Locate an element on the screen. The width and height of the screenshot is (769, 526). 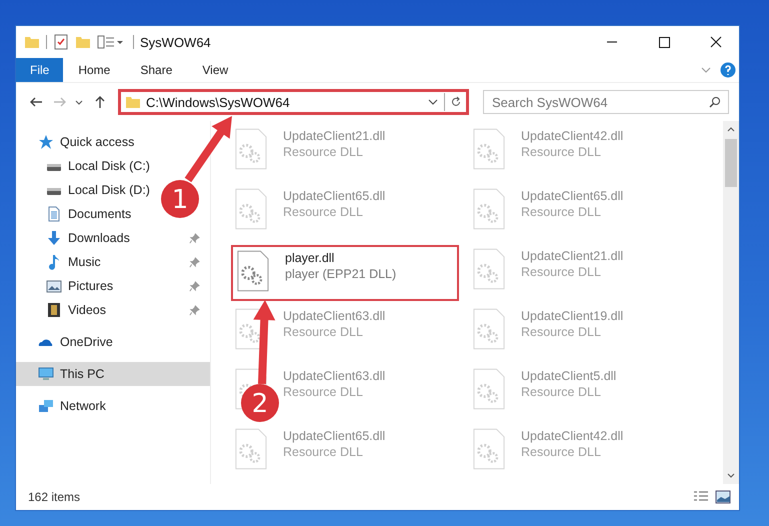
download-arrow-icon is located at coordinates (54, 238).